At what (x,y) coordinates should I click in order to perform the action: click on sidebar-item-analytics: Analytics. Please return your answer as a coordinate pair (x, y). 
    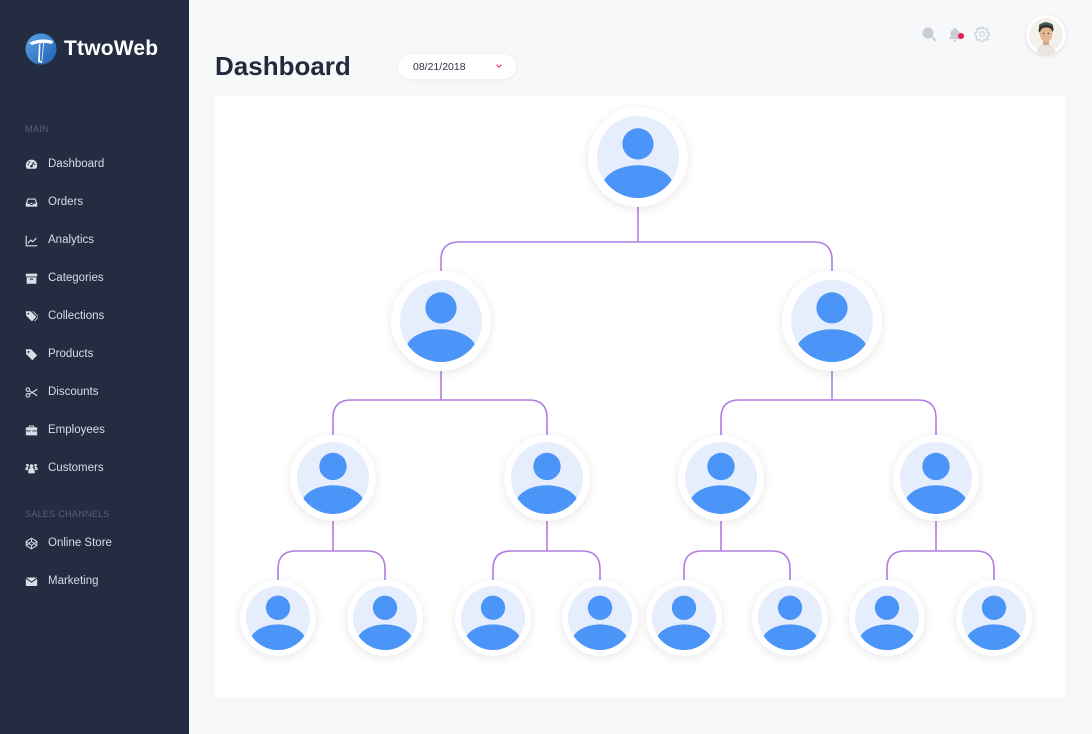
    Looking at the image, I should click on (59, 240).